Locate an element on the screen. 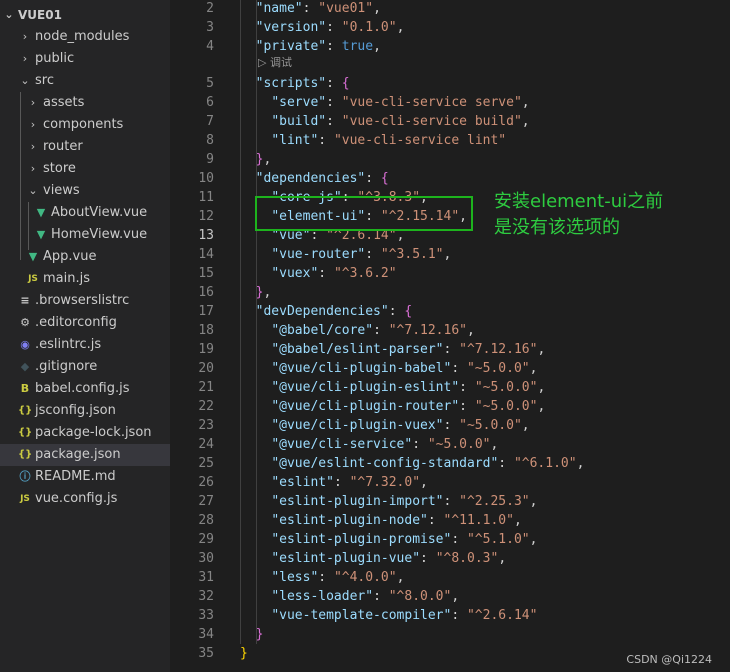 This screenshot has width=730, height=672. line-number: 26 is located at coordinates (206, 482).